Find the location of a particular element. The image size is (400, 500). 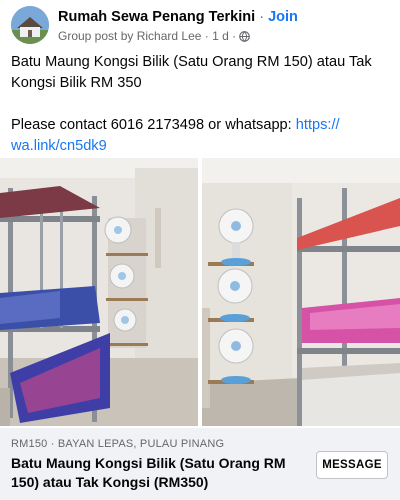

listing-price-location: RM150 · BAYAN LEPAS, PULAU PINANG is located at coordinates (118, 444).